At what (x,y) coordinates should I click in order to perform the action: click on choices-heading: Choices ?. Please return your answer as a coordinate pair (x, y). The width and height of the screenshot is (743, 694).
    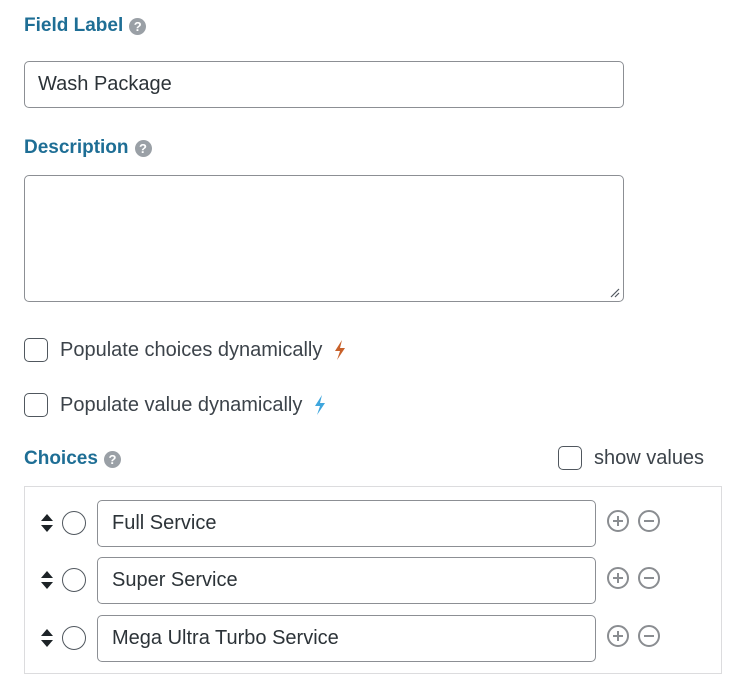
    Looking at the image, I should click on (72, 459).